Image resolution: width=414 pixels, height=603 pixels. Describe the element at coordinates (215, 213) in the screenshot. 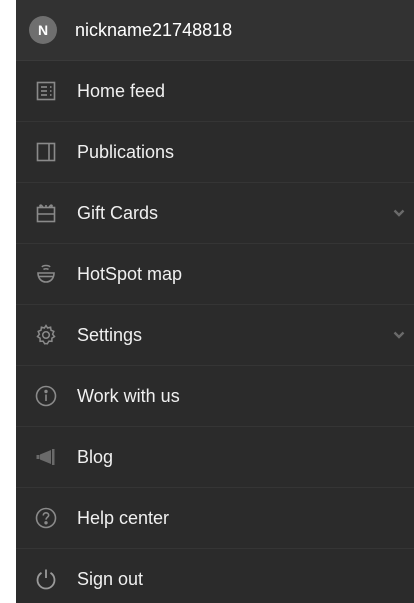

I see `menu-item-gift-cards: Gift Cards` at that location.